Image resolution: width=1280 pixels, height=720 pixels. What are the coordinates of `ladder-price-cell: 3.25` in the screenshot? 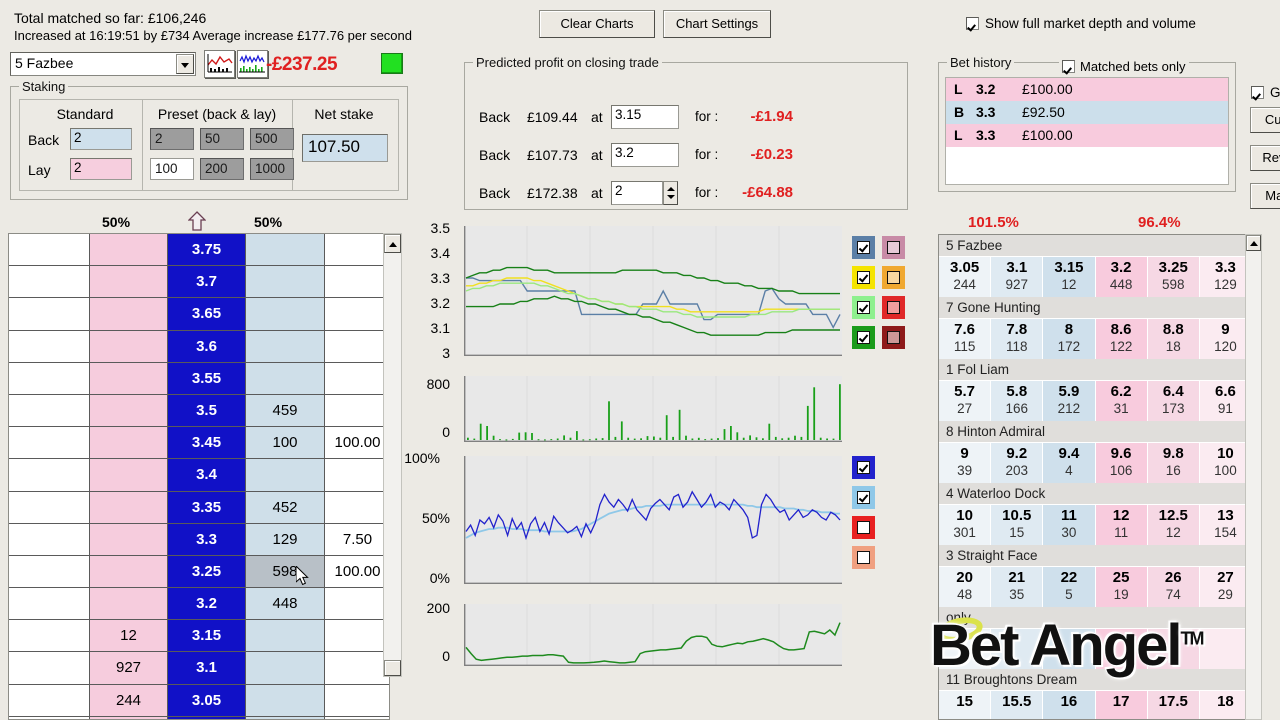 It's located at (207, 572).